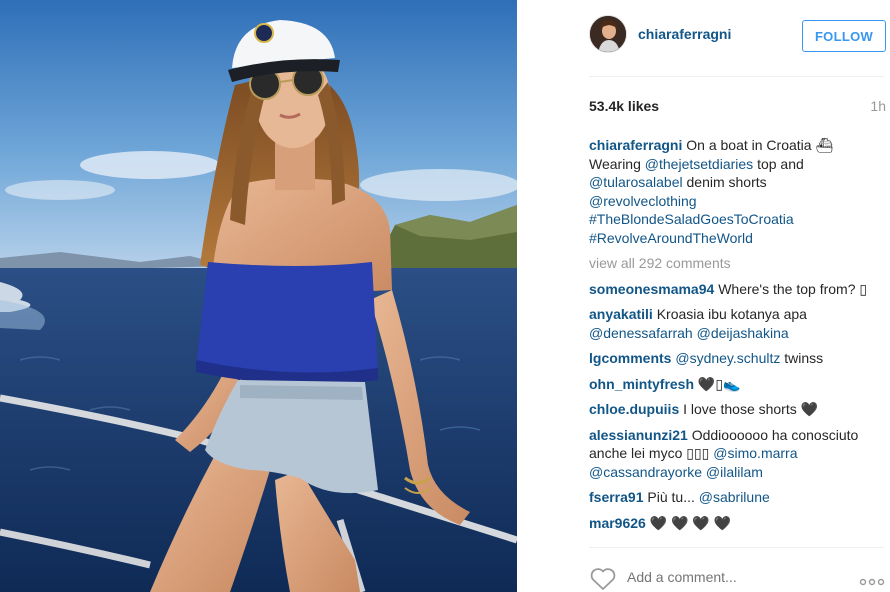 The width and height of the screenshot is (890, 592). I want to click on heart-outline-icon, so click(603, 579).